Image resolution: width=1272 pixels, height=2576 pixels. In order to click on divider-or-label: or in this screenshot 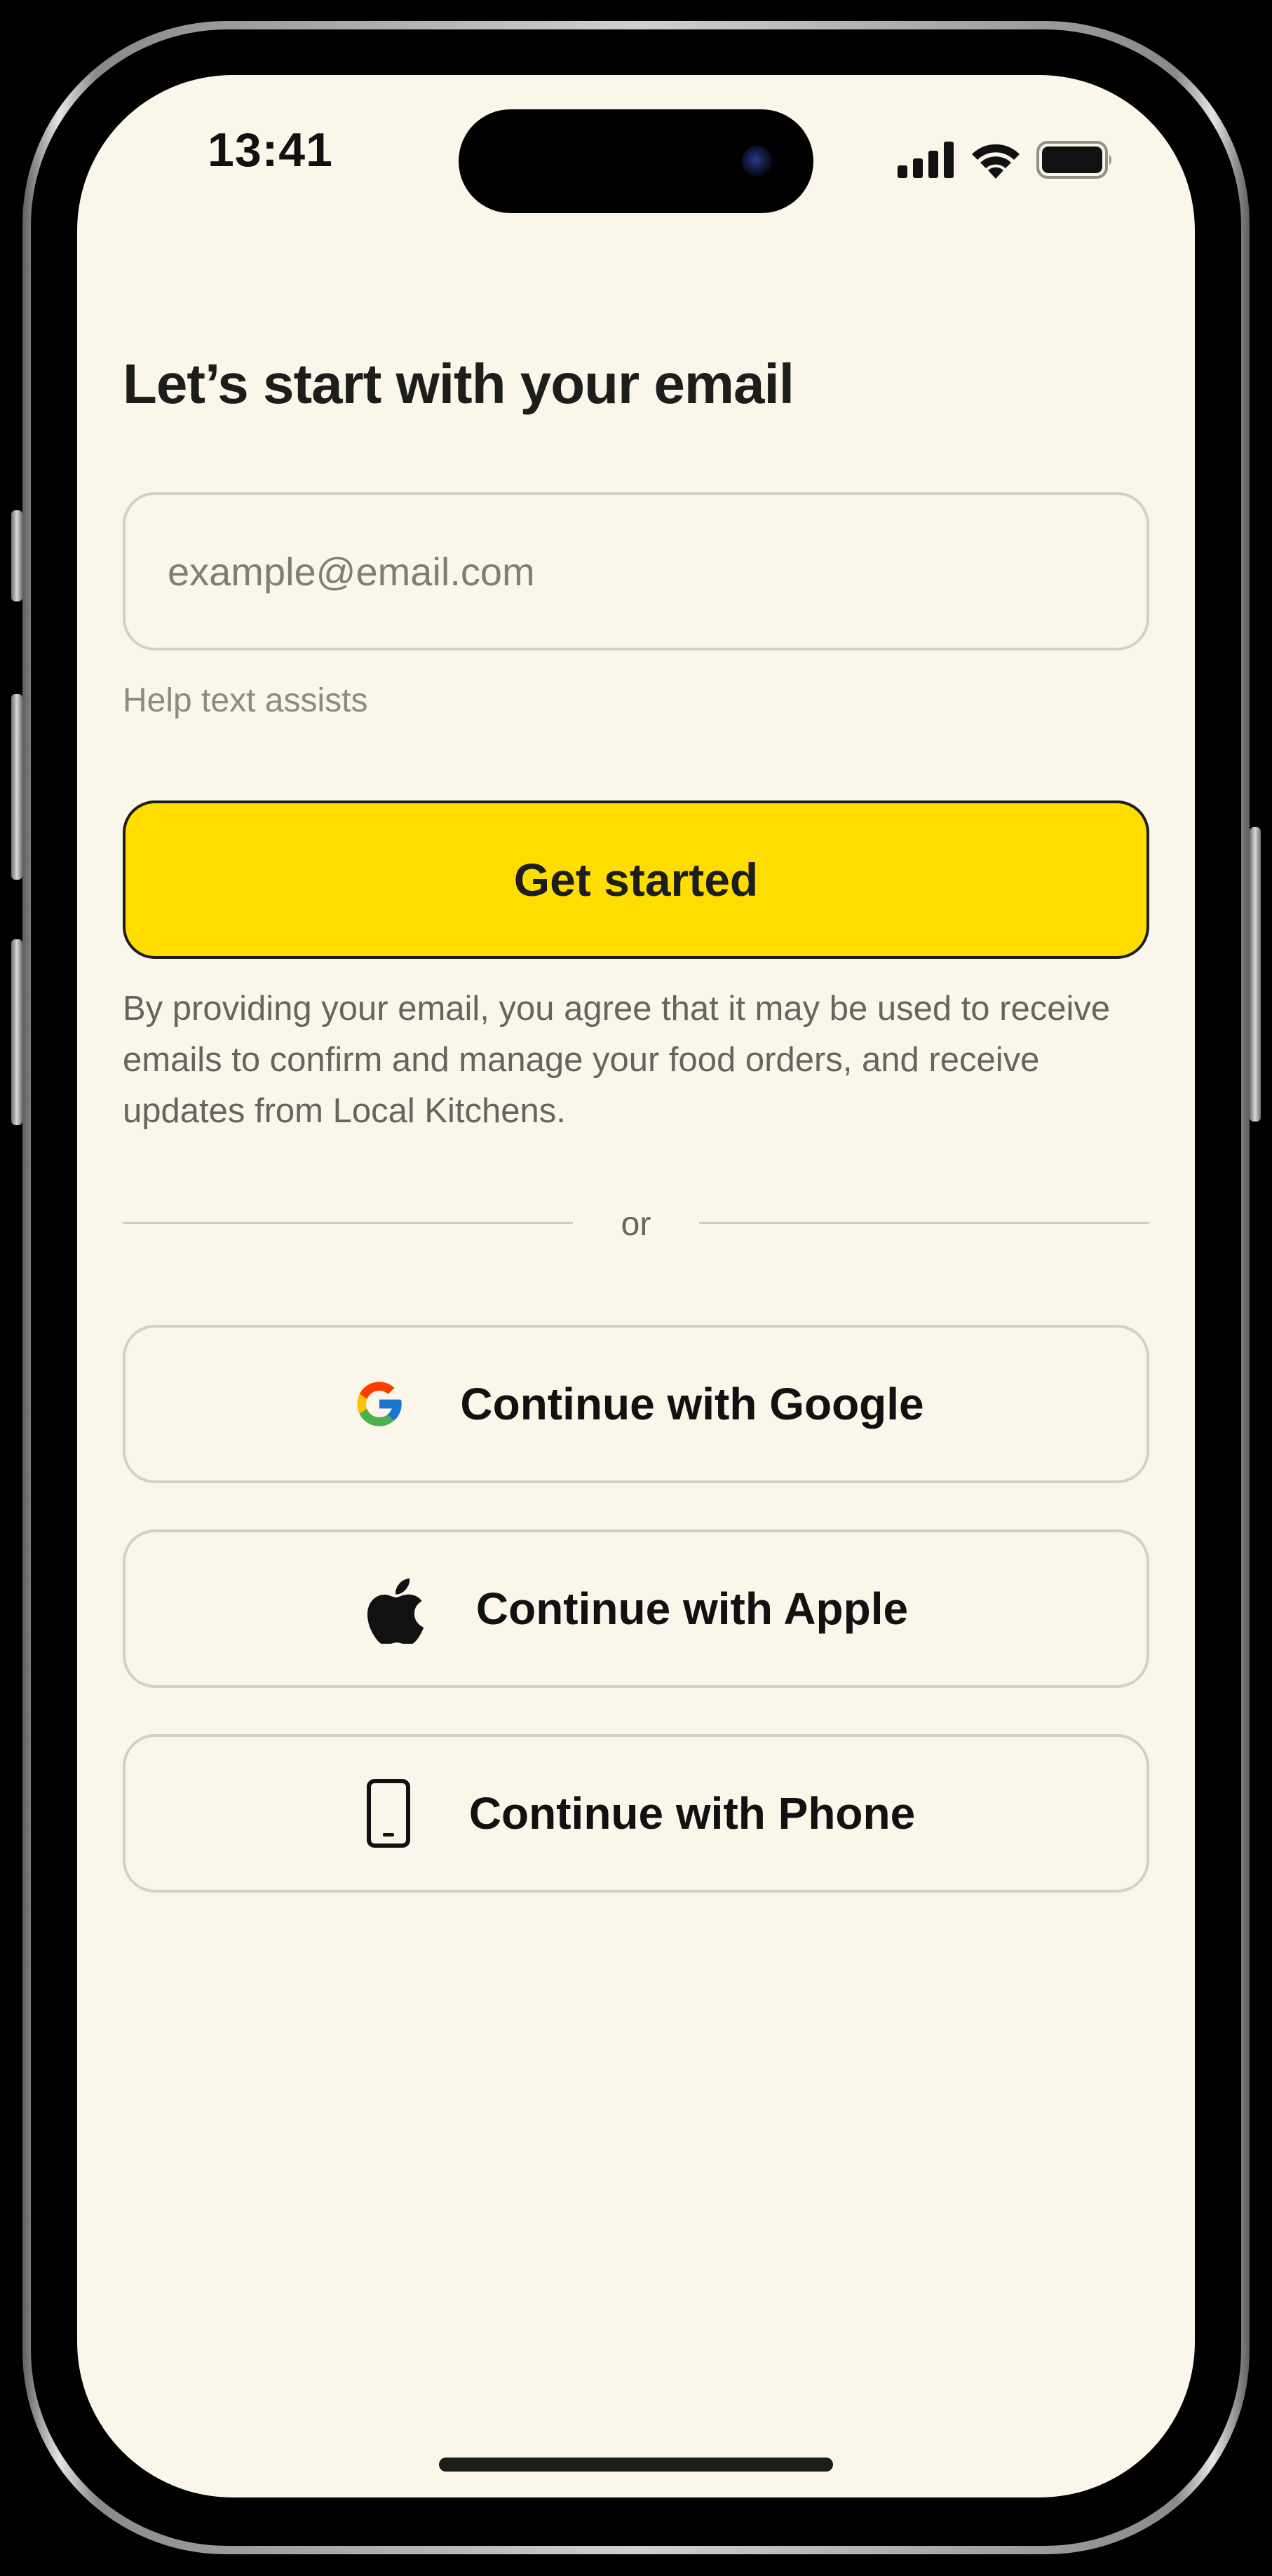, I will do `click(636, 1224)`.